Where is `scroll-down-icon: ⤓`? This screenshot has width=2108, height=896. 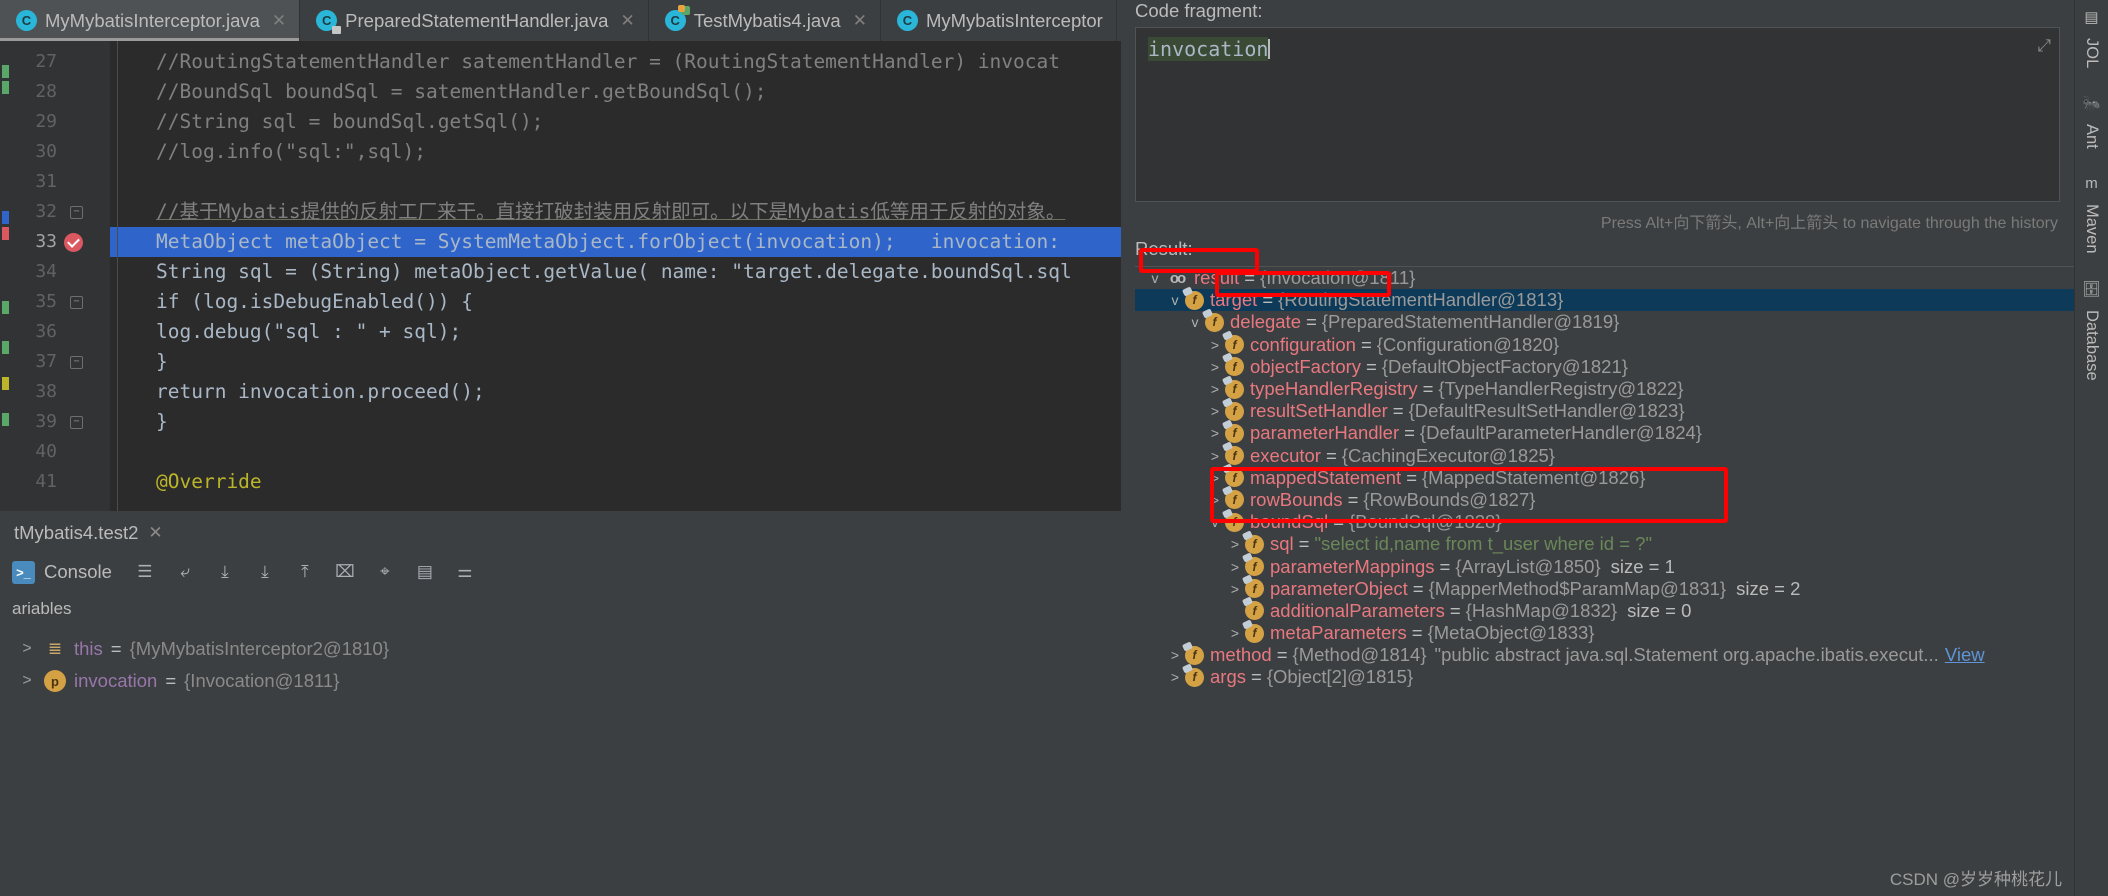
scroll-down-icon: ⤓ is located at coordinates (225, 572).